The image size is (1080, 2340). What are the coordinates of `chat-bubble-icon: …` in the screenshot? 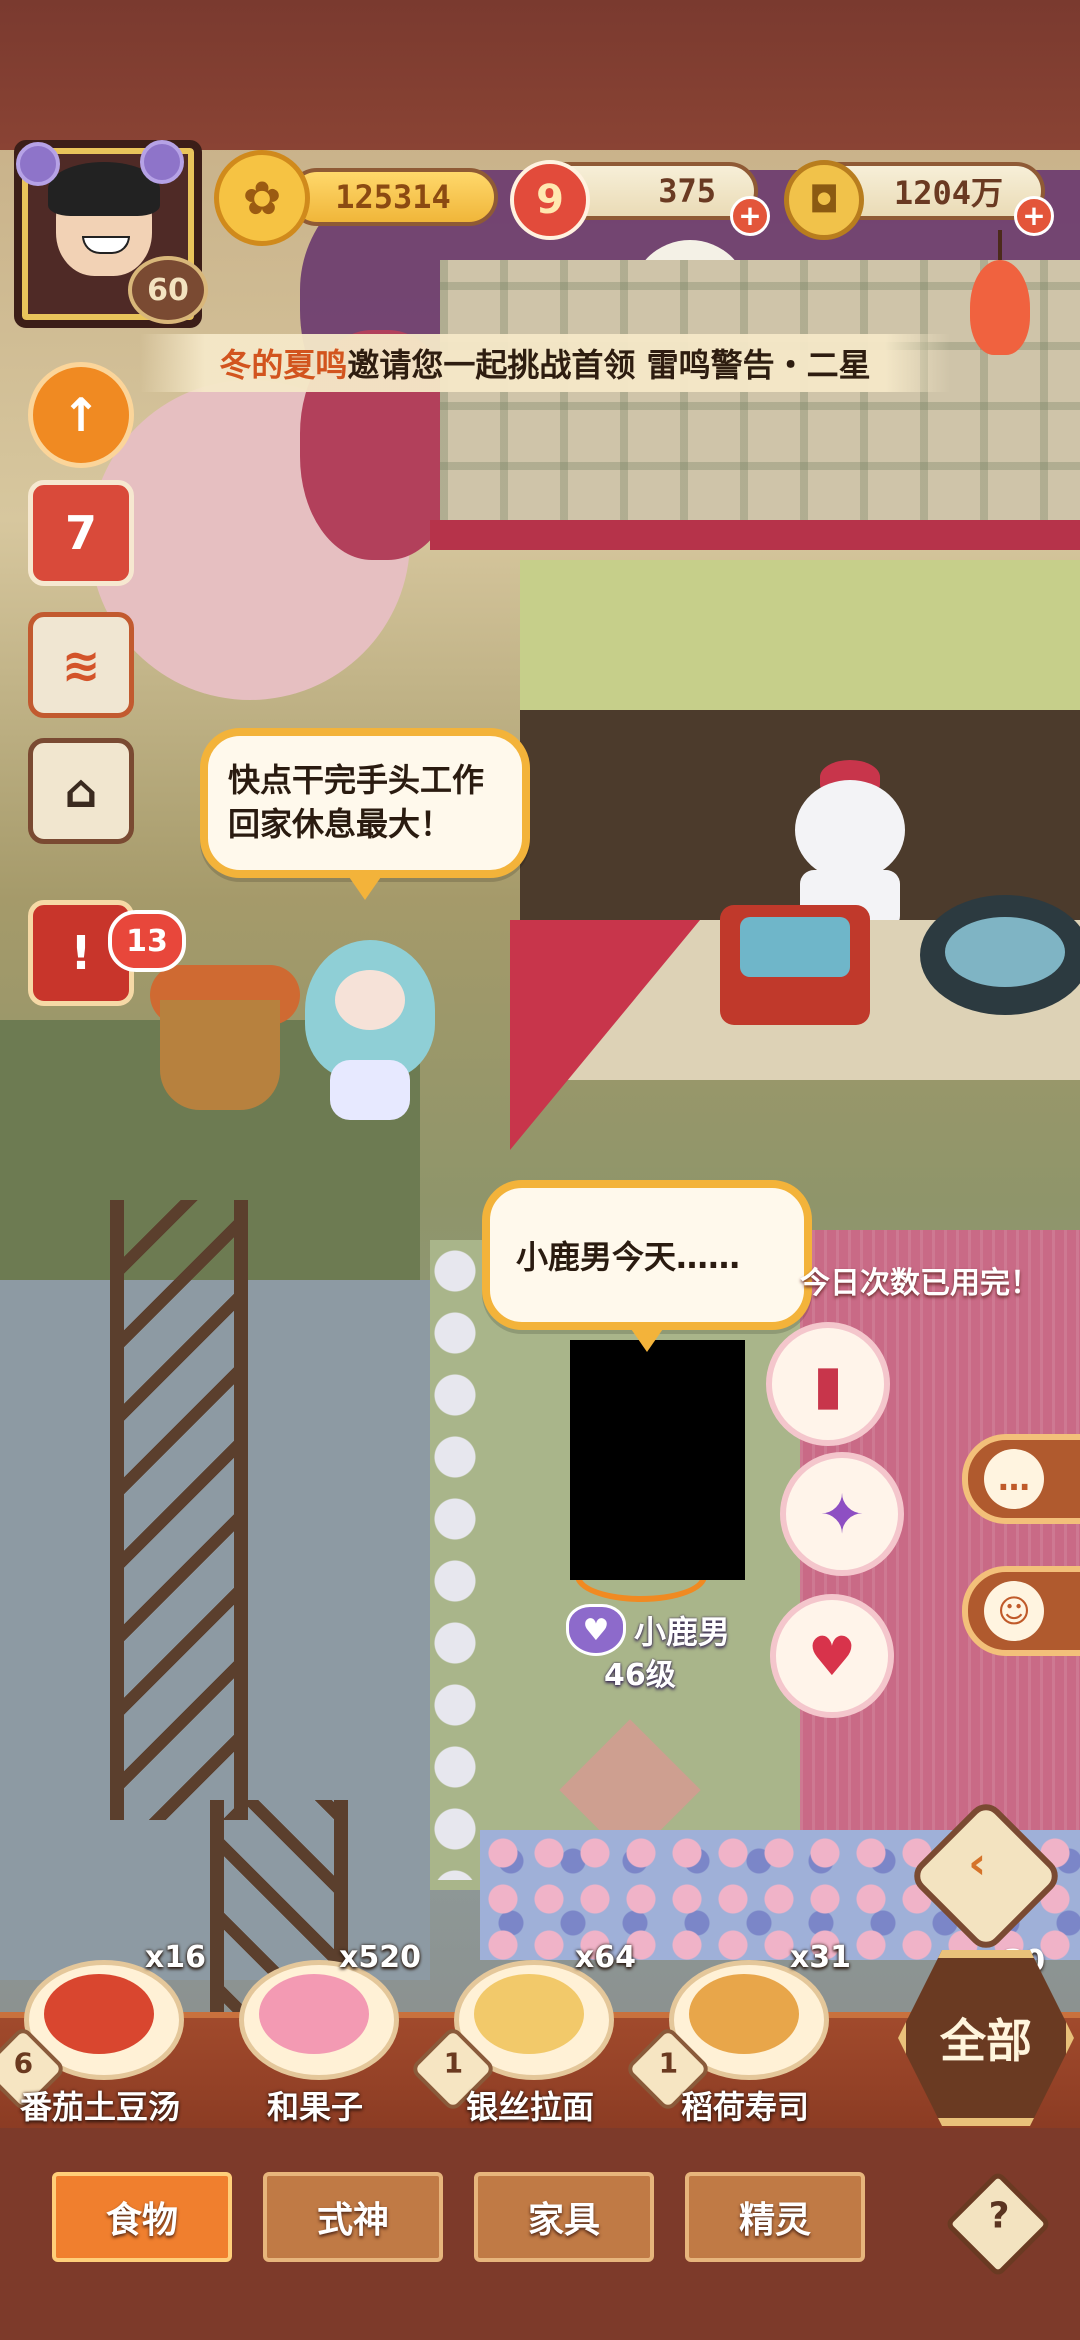 It's located at (1014, 1479).